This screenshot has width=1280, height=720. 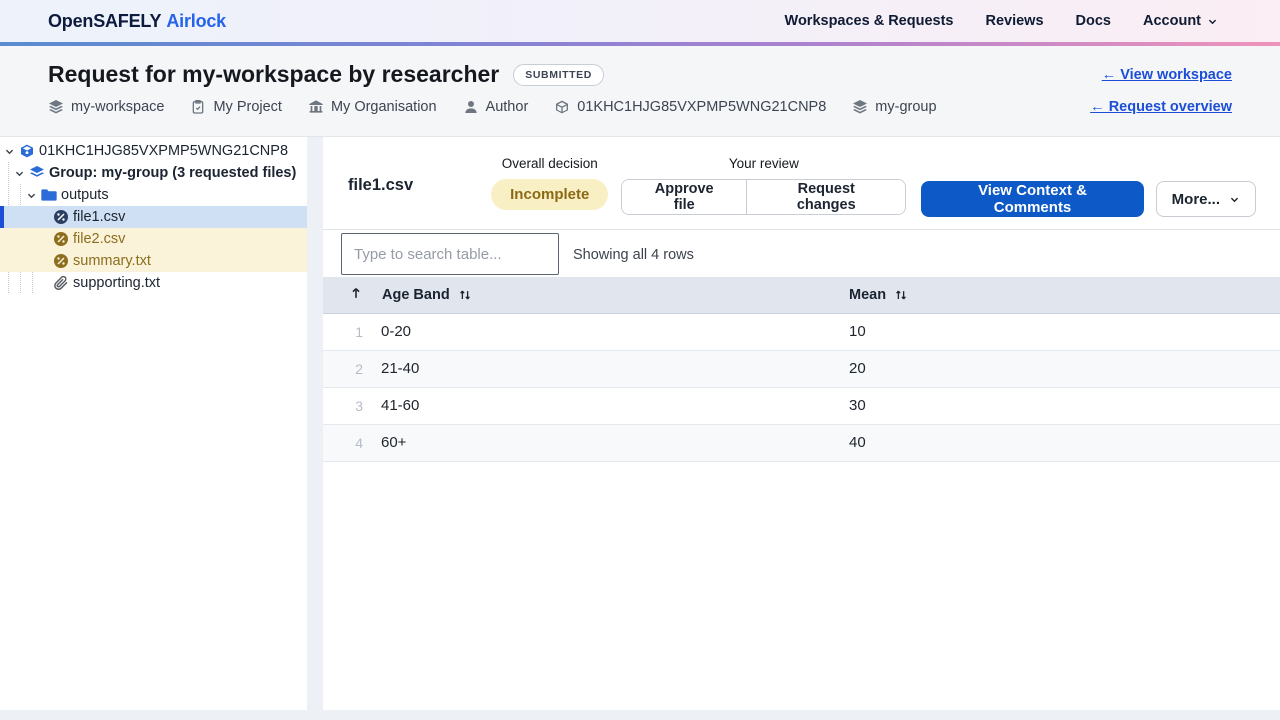 What do you see at coordinates (609, 369) in the screenshot?
I see `age-band-cell: 21-40` at bounding box center [609, 369].